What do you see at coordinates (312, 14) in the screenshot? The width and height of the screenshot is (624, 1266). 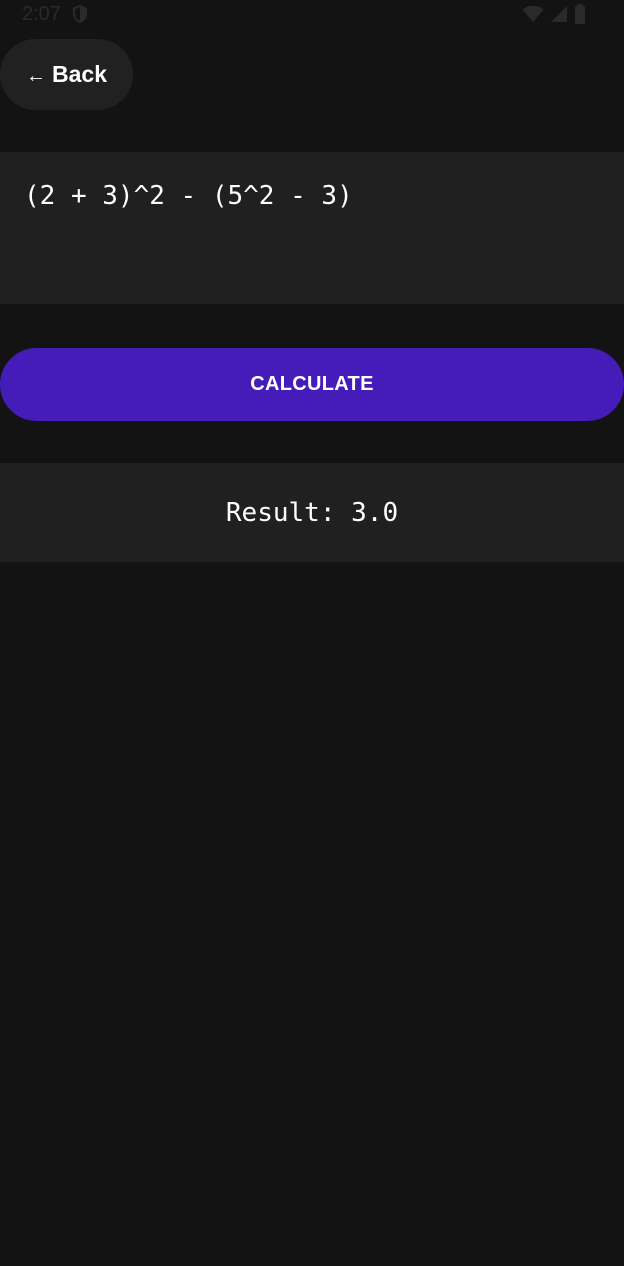 I see `status-bar: 2:07` at bounding box center [312, 14].